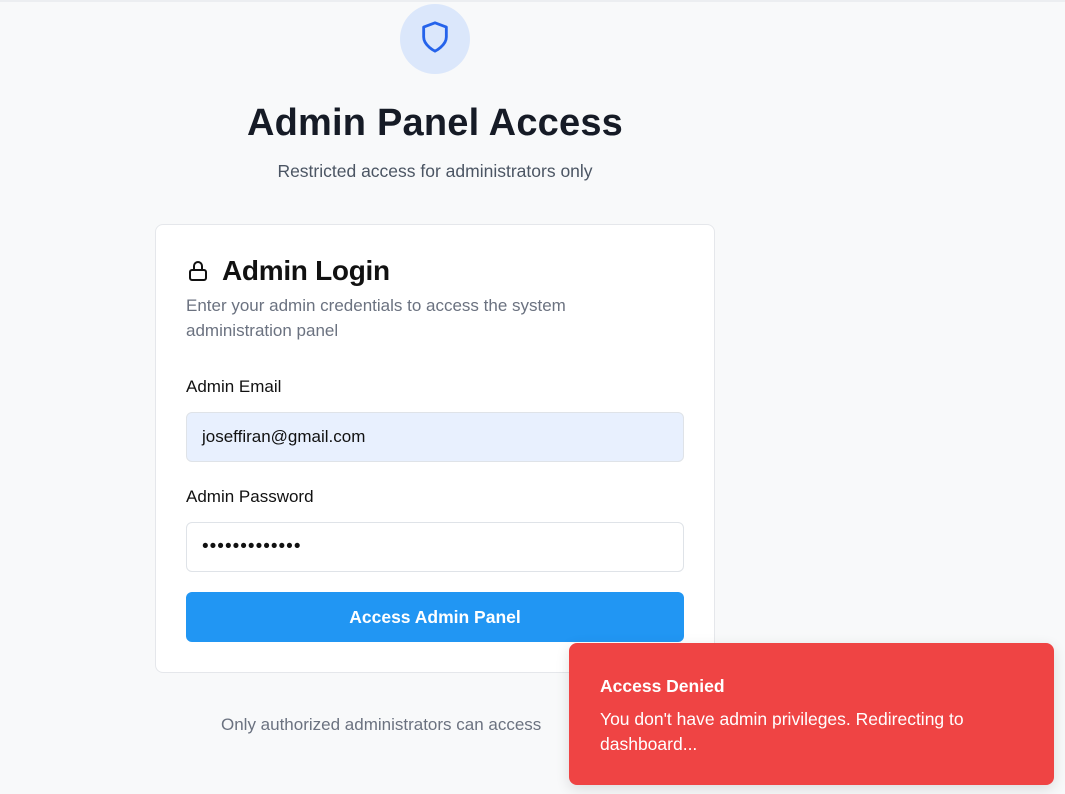 This screenshot has width=1065, height=794. I want to click on email-label: Admin Email, so click(234, 386).